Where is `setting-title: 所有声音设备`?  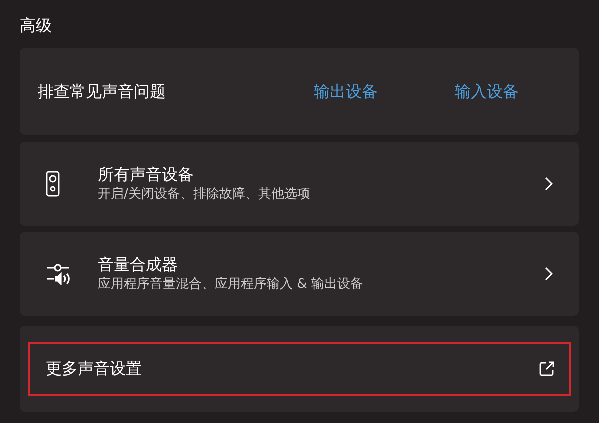
setting-title: 所有声音设备 is located at coordinates (146, 175).